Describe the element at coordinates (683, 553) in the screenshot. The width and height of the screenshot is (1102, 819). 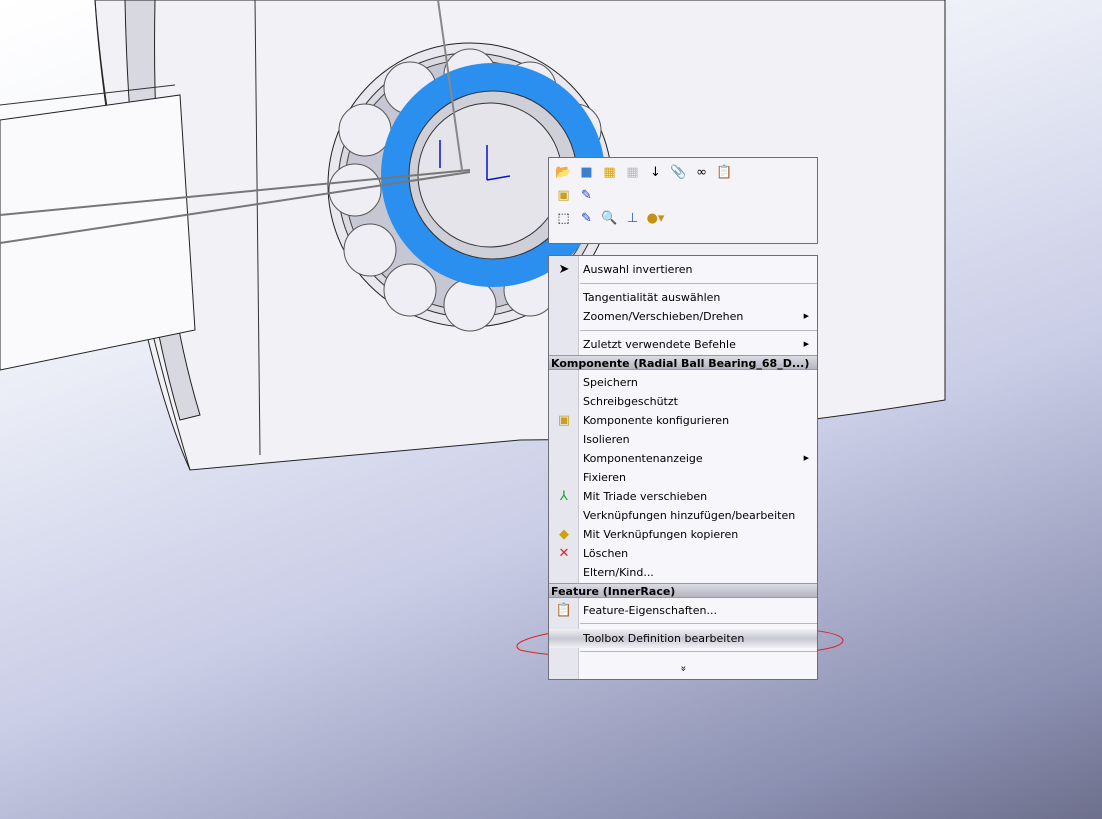
I see `menu-item-loeschen: ✕ Löschen` at that location.